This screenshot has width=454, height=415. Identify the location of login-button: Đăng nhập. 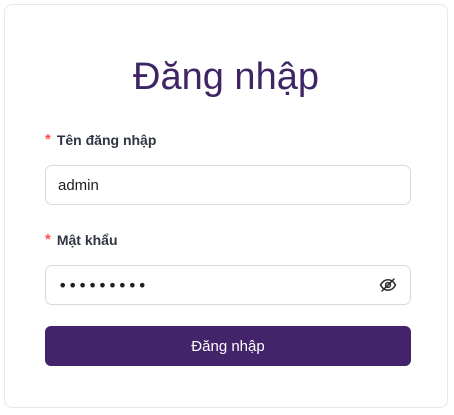
(228, 346).